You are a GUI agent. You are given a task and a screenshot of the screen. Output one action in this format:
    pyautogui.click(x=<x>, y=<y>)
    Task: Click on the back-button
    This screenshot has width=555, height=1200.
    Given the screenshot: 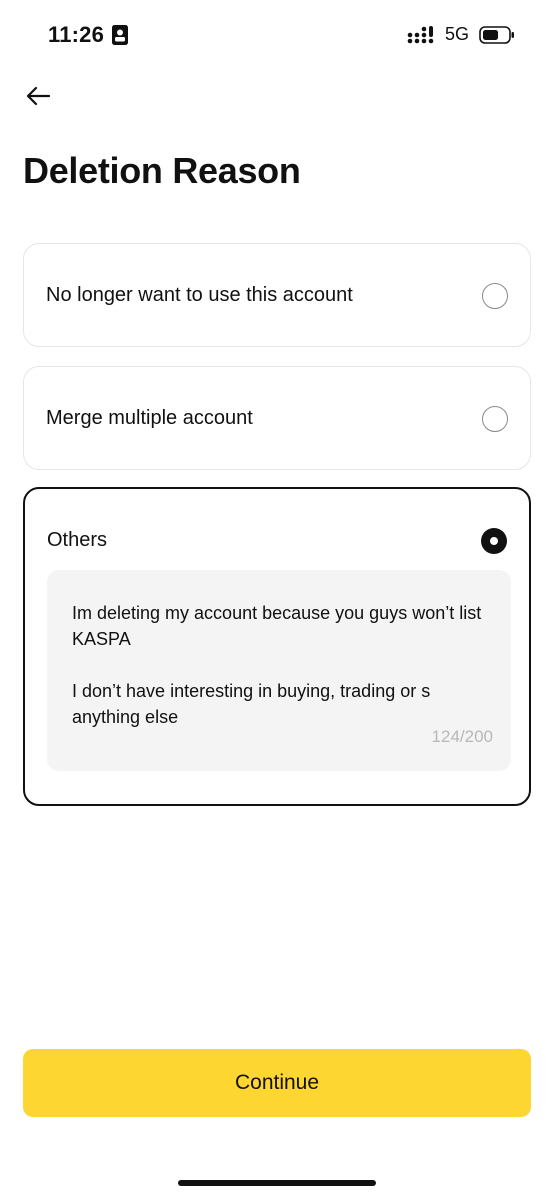 What is the action you would take?
    pyautogui.click(x=38, y=98)
    